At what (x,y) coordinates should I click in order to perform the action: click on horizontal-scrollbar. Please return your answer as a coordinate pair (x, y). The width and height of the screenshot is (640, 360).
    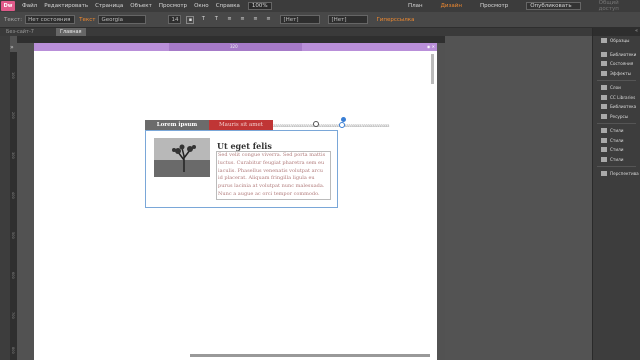
    Looking at the image, I should click on (310, 355).